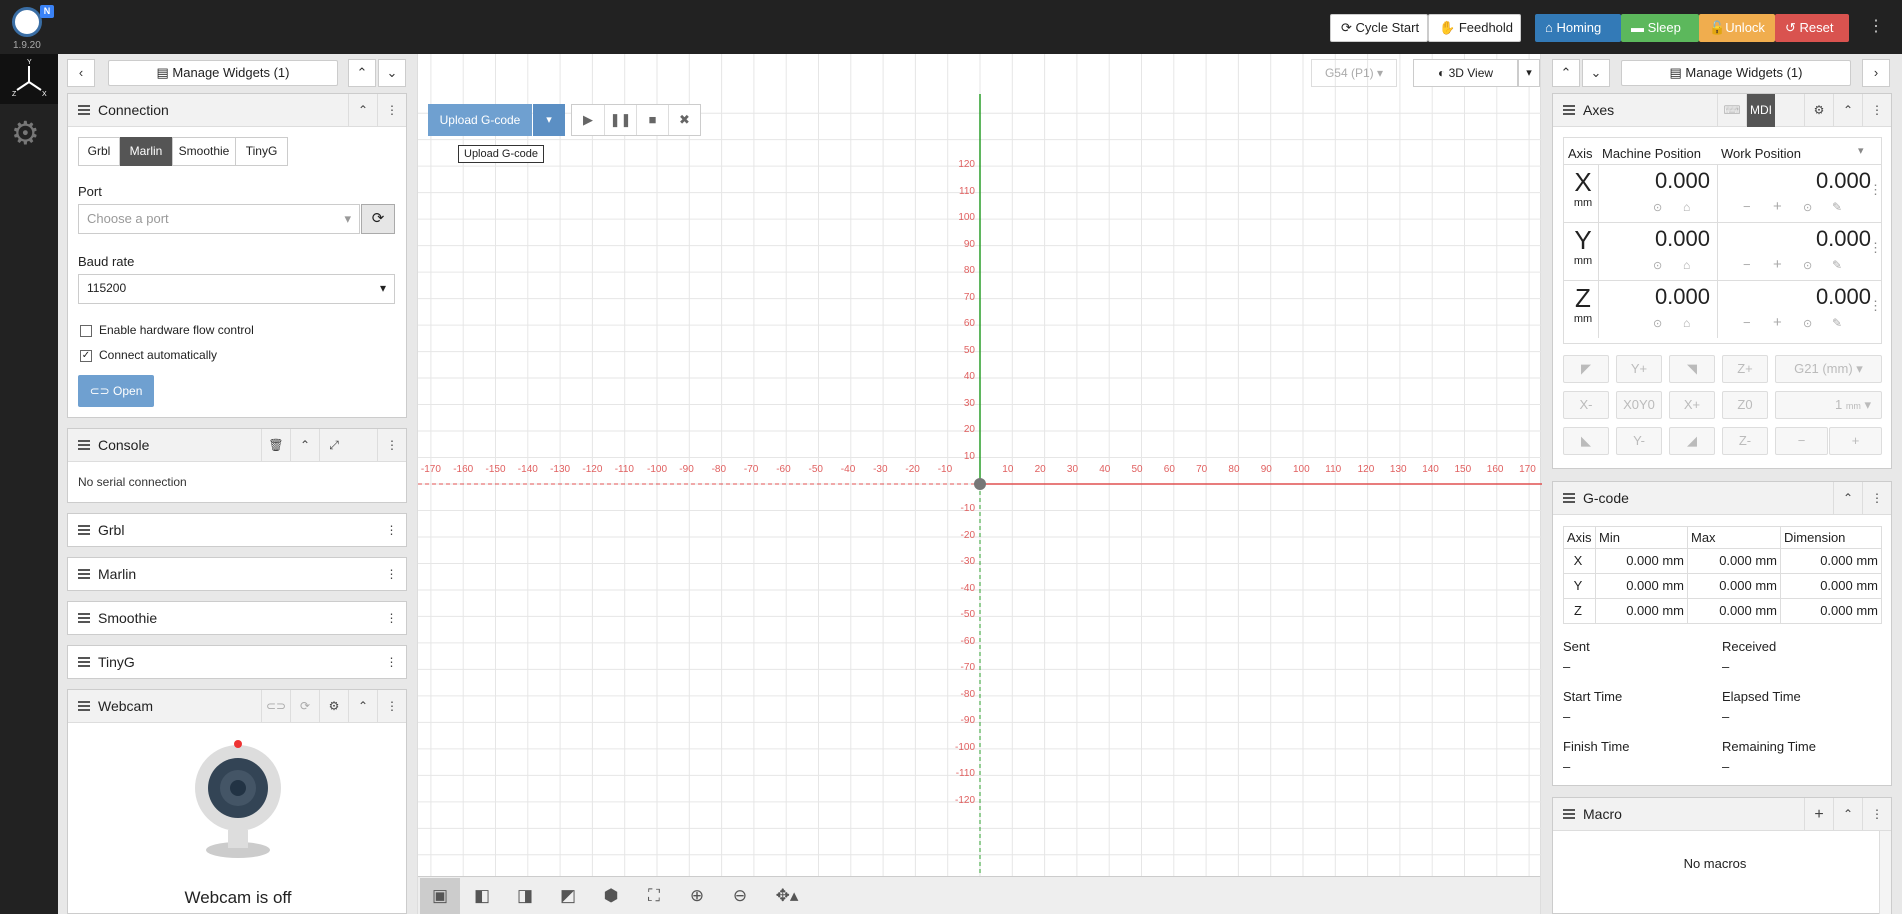 The image size is (1902, 914). Describe the element at coordinates (1760, 110) in the screenshot. I see `mdi-button: MDI` at that location.